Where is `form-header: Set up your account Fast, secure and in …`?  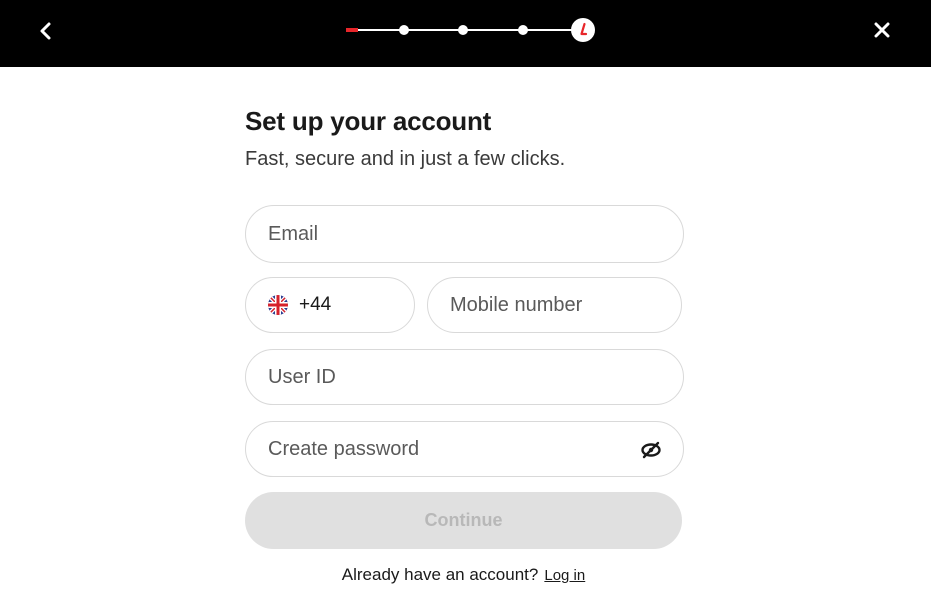
form-header: Set up your account Fast, secure and in … is located at coordinates (465, 138).